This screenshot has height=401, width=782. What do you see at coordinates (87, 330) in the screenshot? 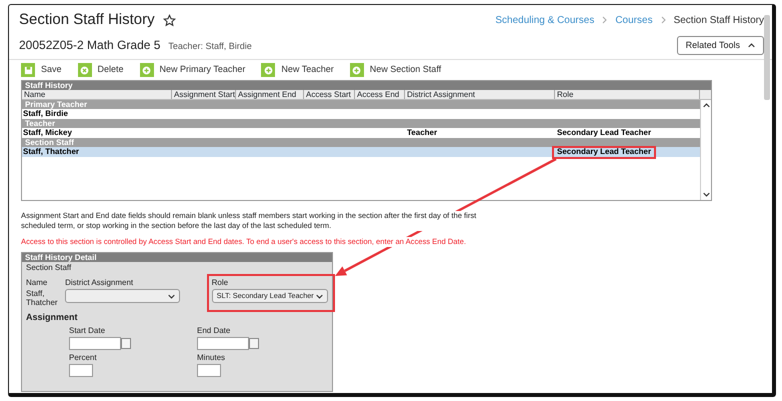
I see `field-label: Start Date` at bounding box center [87, 330].